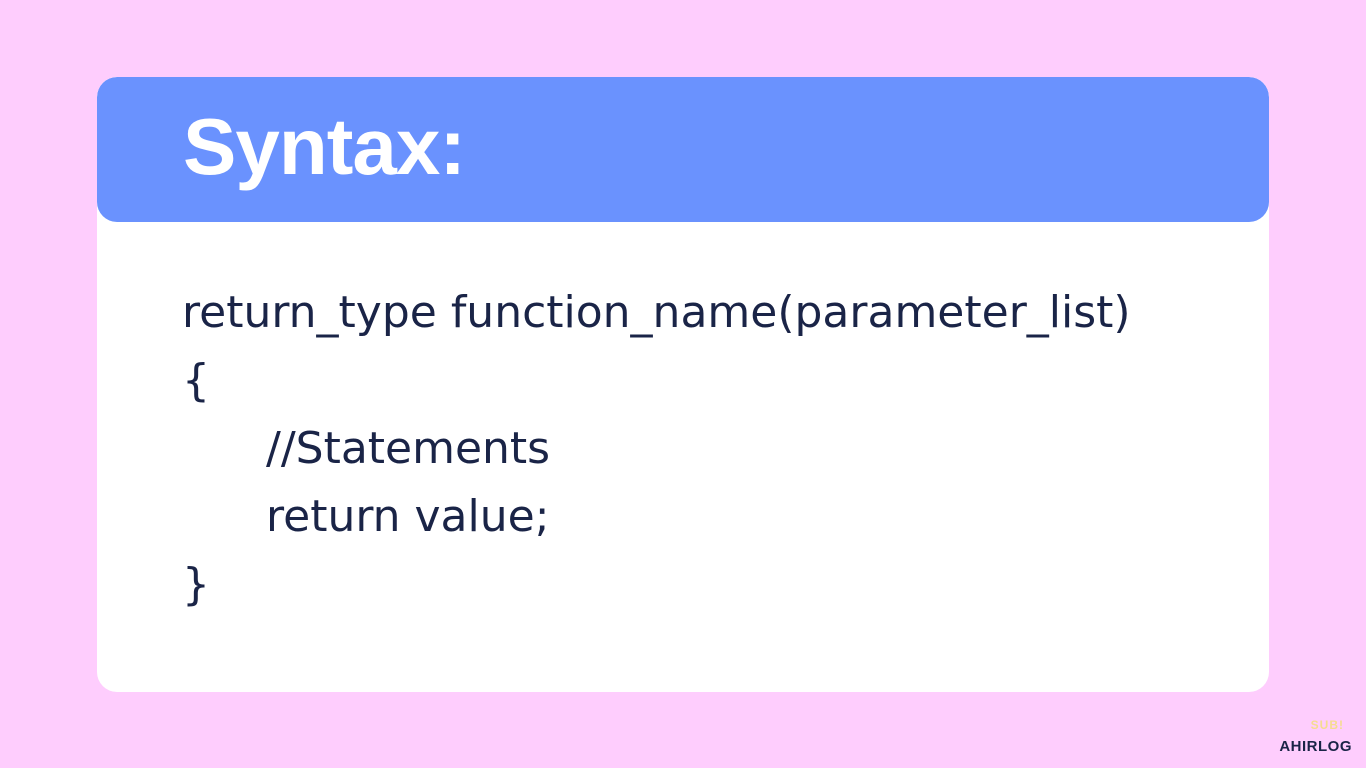 The height and width of the screenshot is (768, 1366). I want to click on slide-title: Syntax:, so click(324, 146).